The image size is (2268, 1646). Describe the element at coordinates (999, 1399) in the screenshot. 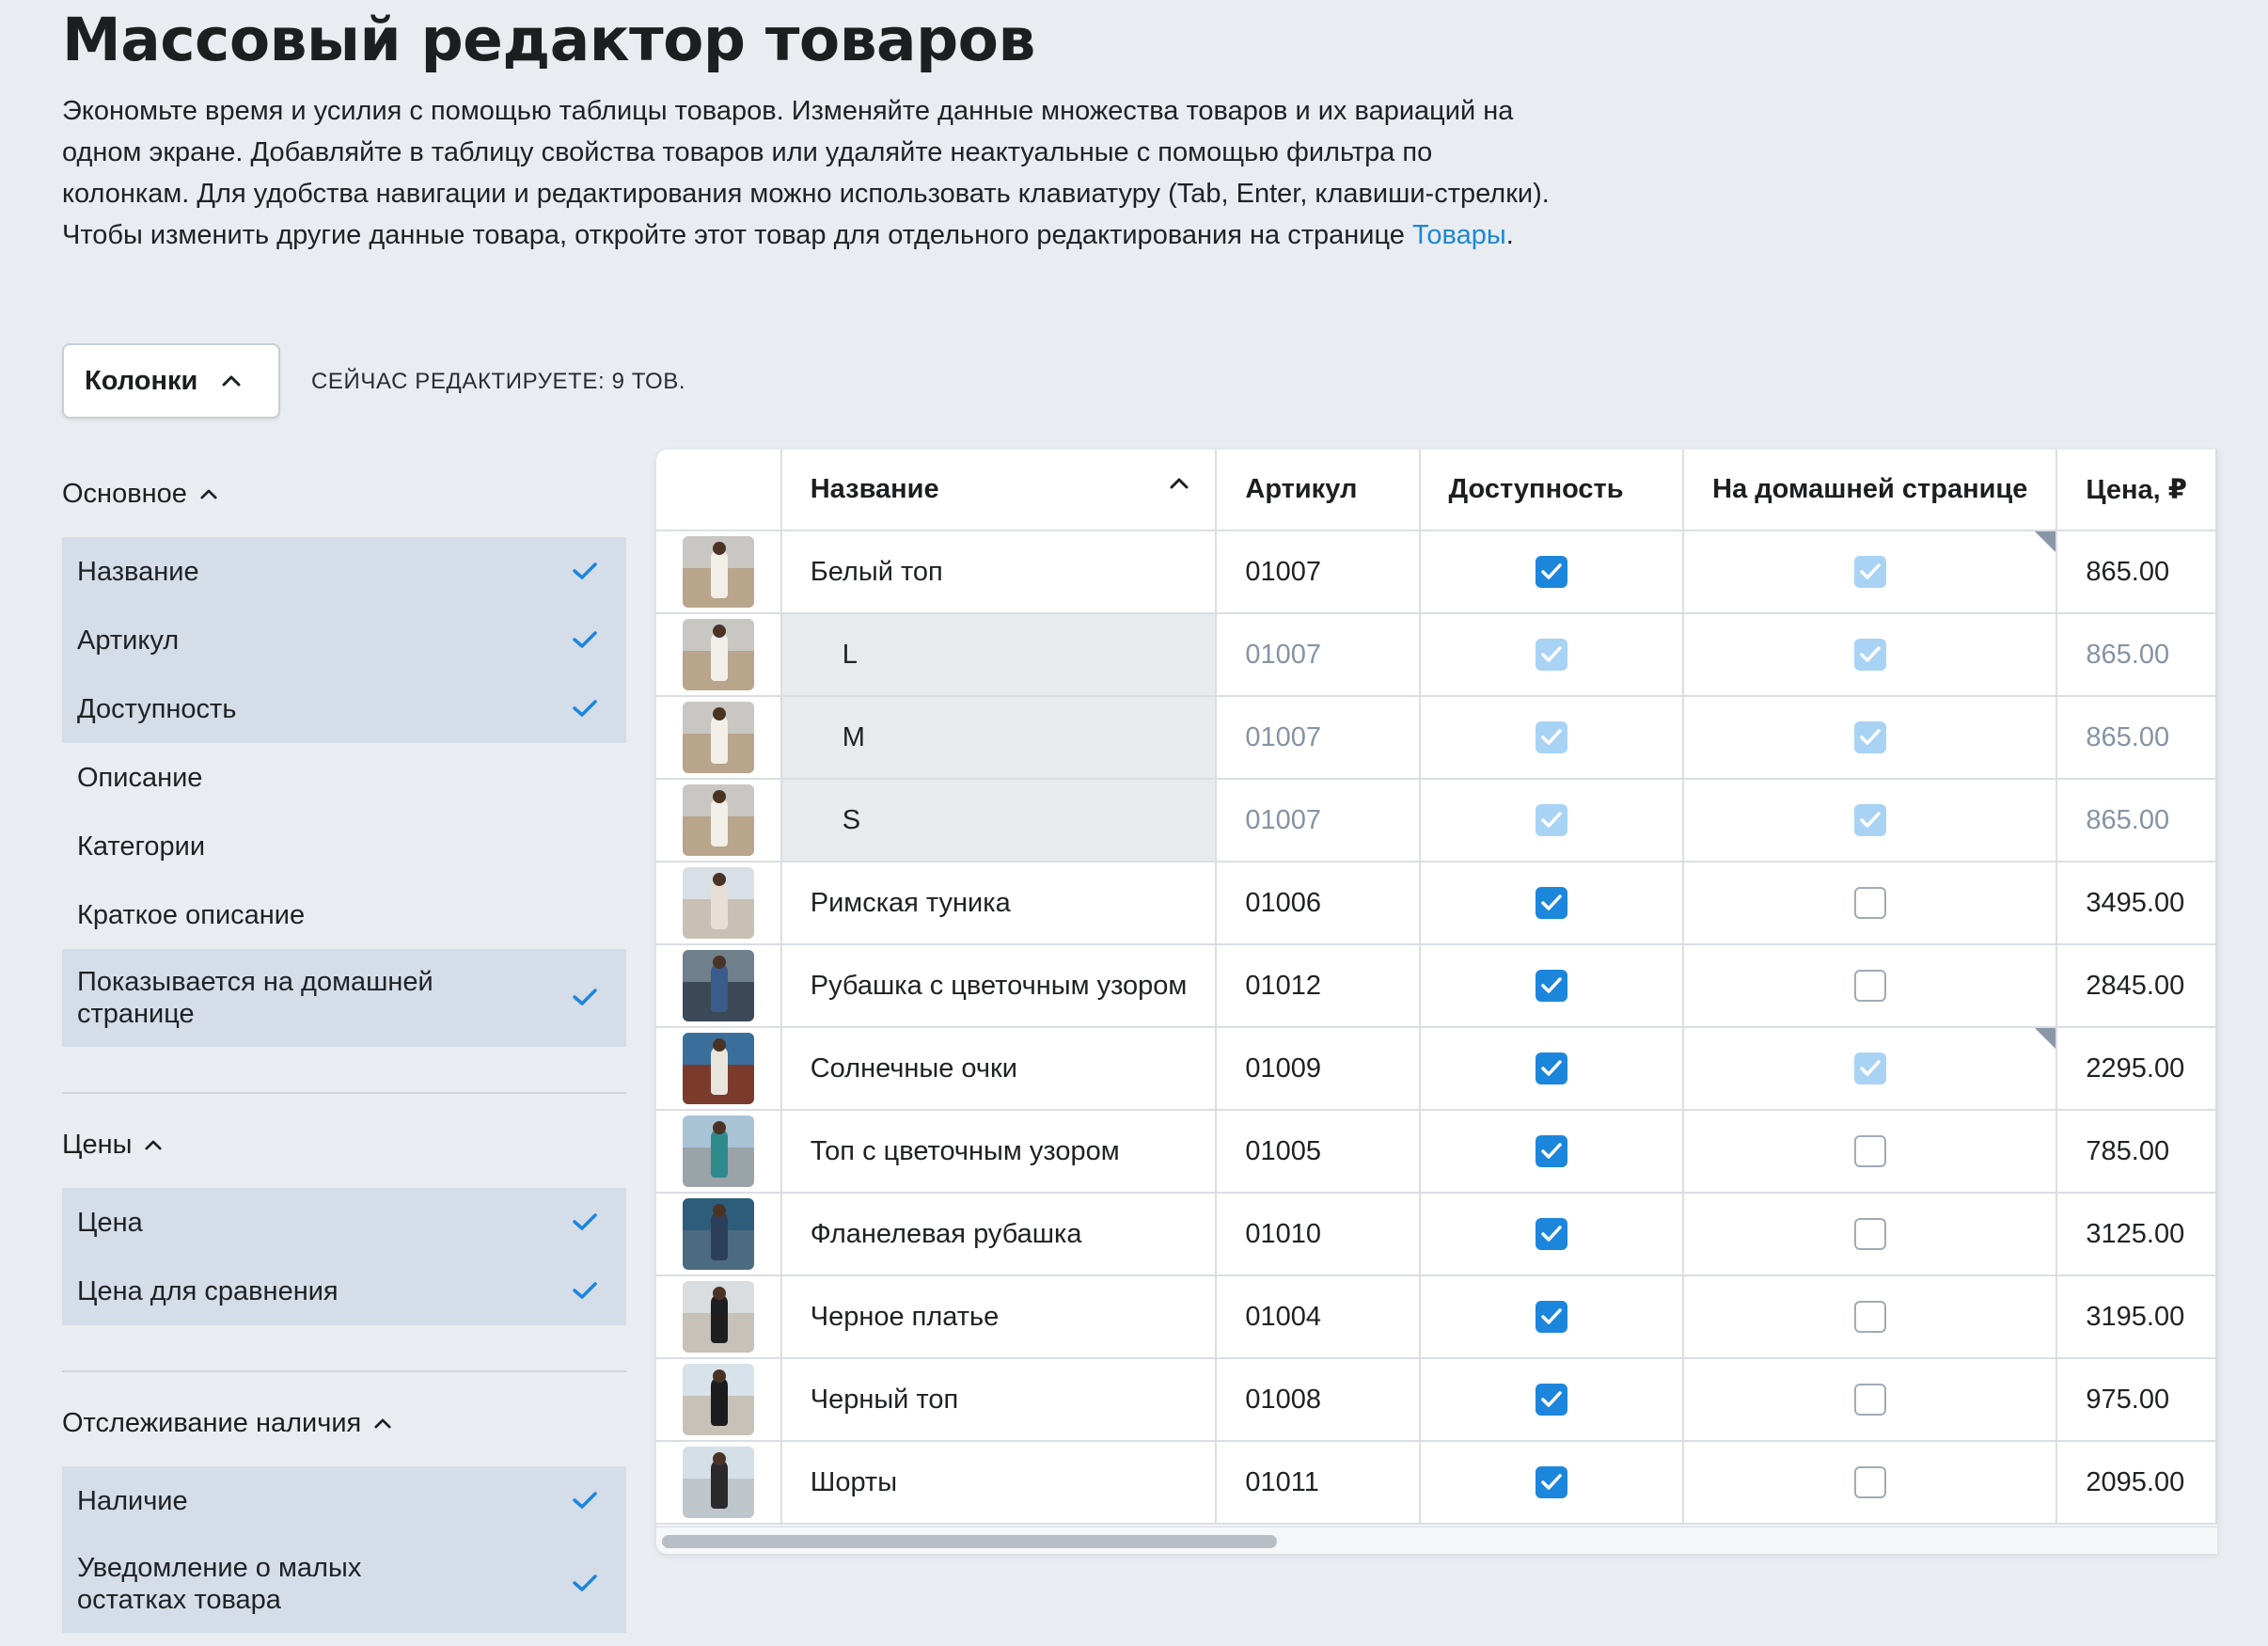

I see `name-cell: Черный топ` at that location.